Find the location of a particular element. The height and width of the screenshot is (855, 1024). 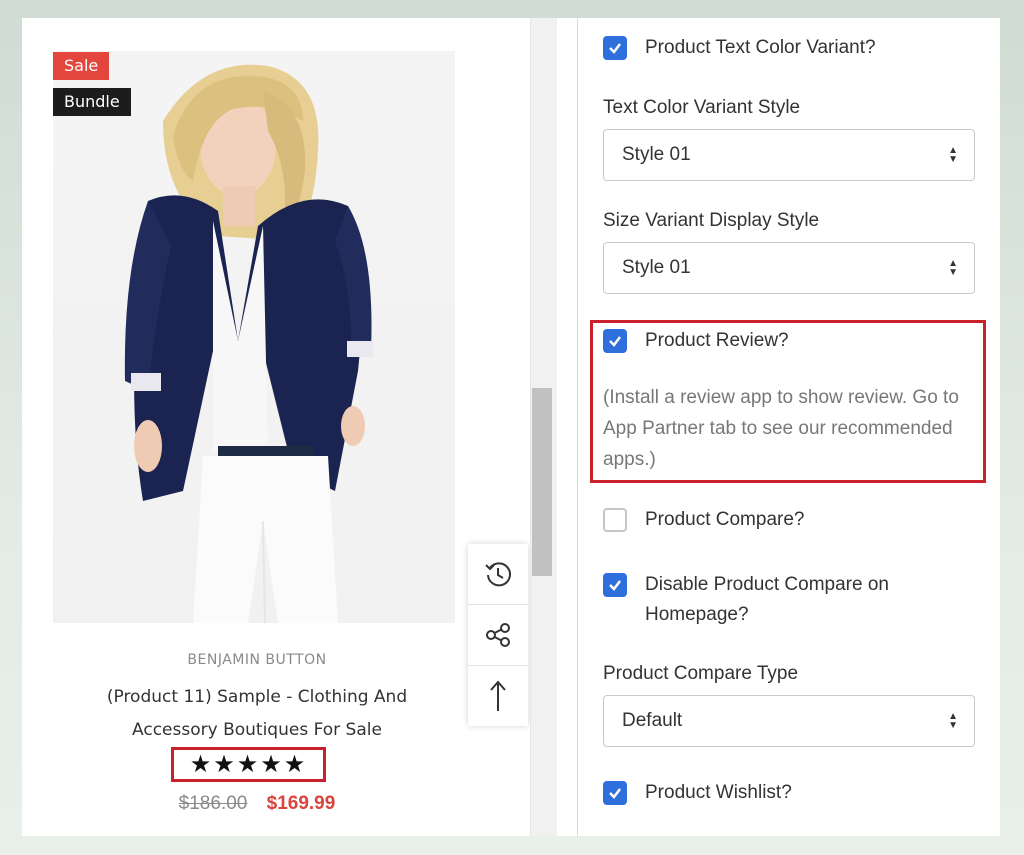

product-rating-stars: ★★★★★ is located at coordinates (248, 764).